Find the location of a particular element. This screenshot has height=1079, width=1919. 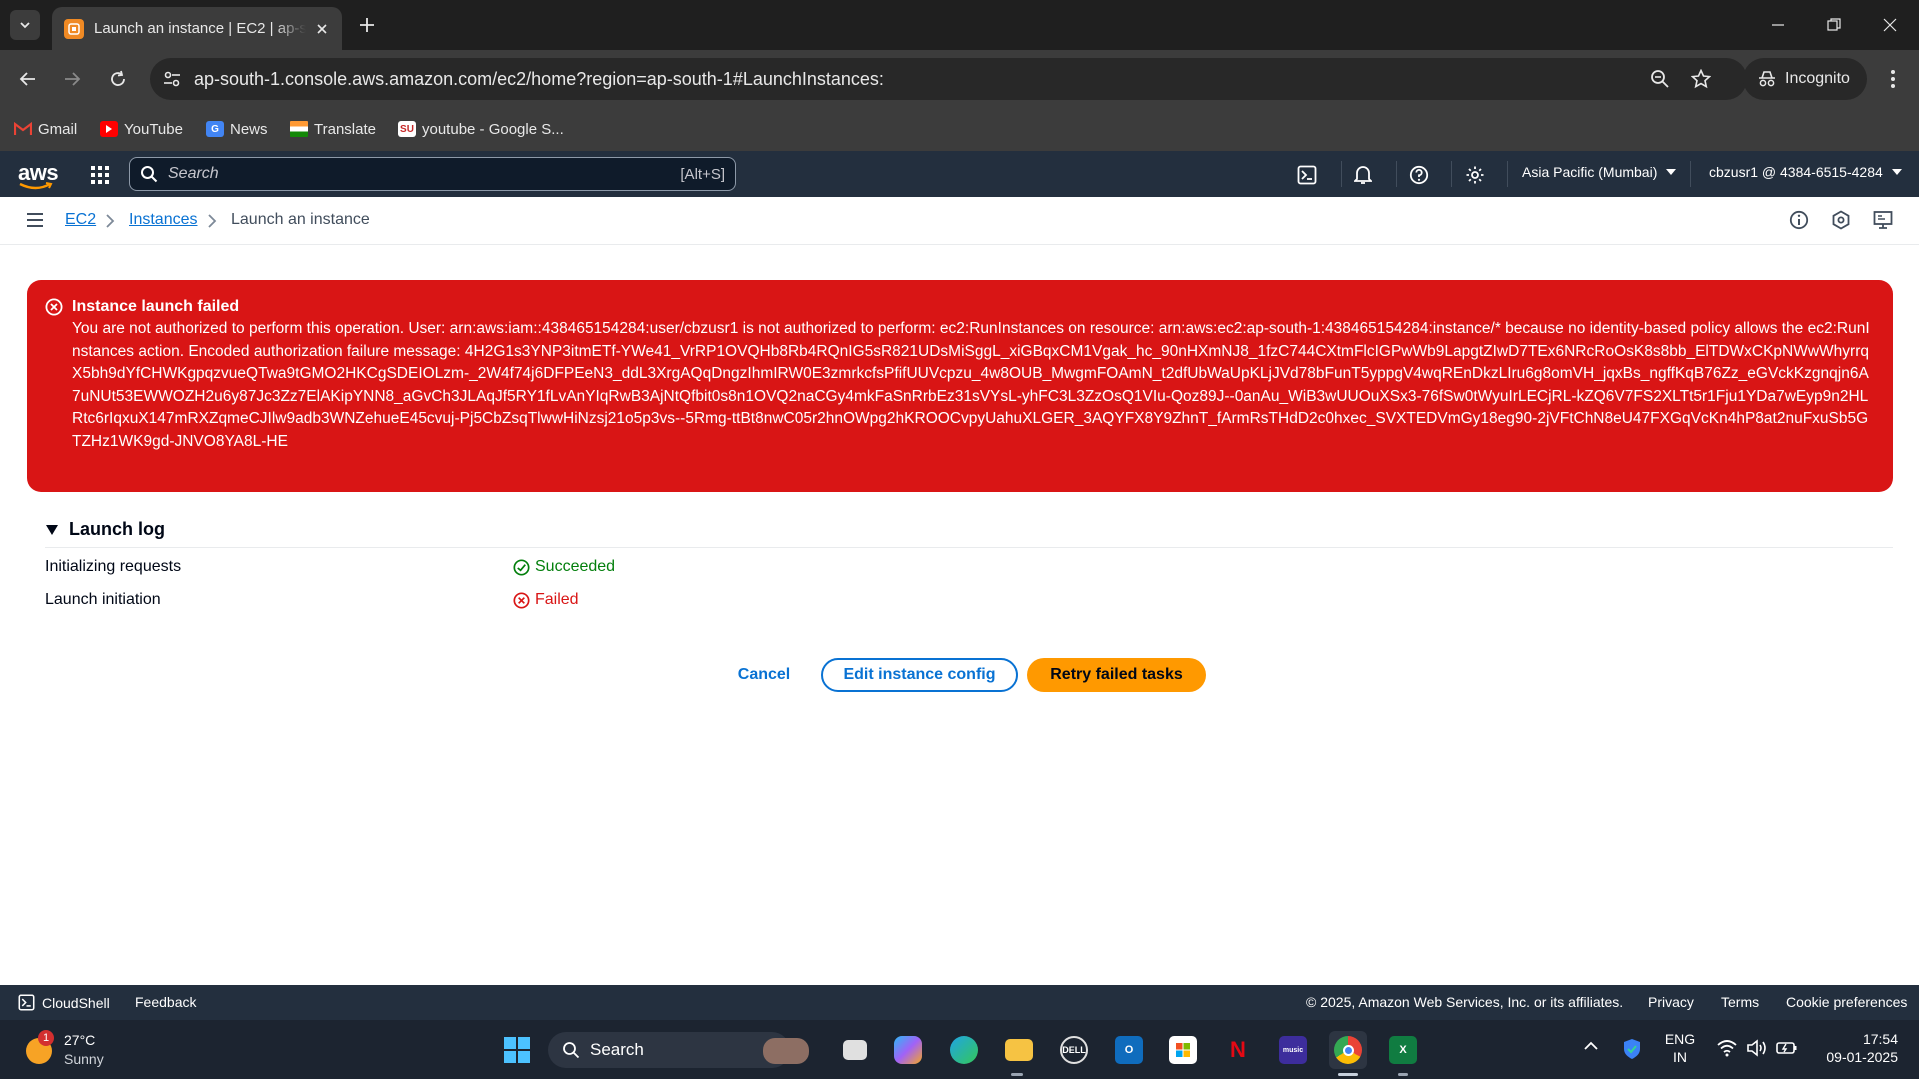

cancel-button: Cancel is located at coordinates (764, 675).